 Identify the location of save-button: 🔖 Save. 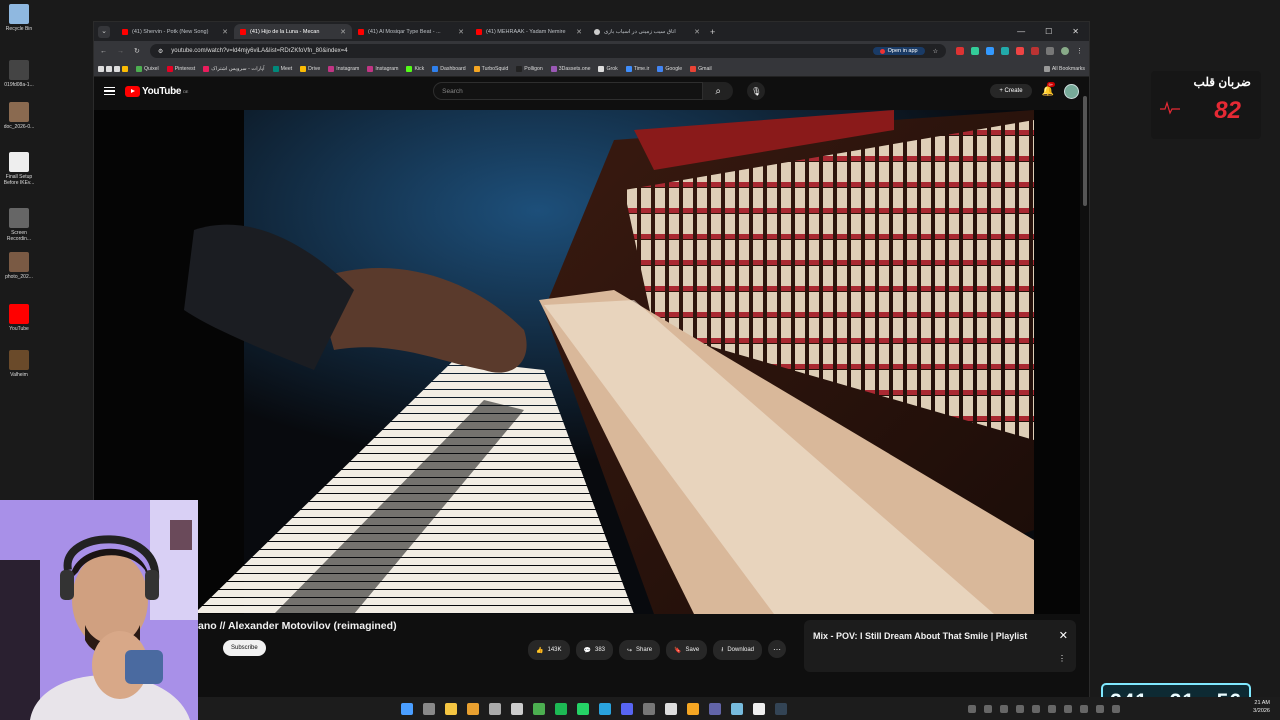
(687, 650).